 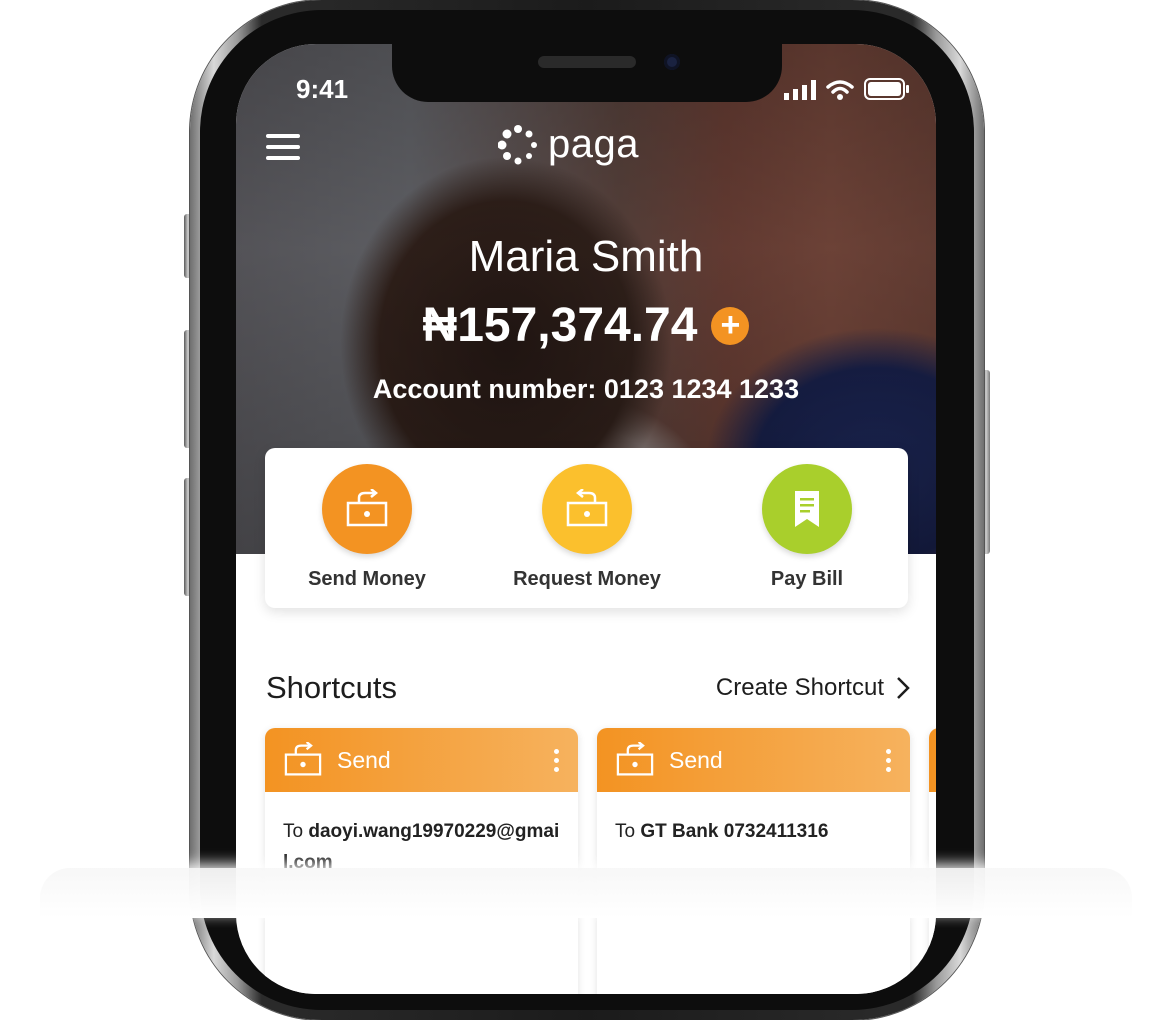 I want to click on pay-bill-button: Pay Bill, so click(x=807, y=527).